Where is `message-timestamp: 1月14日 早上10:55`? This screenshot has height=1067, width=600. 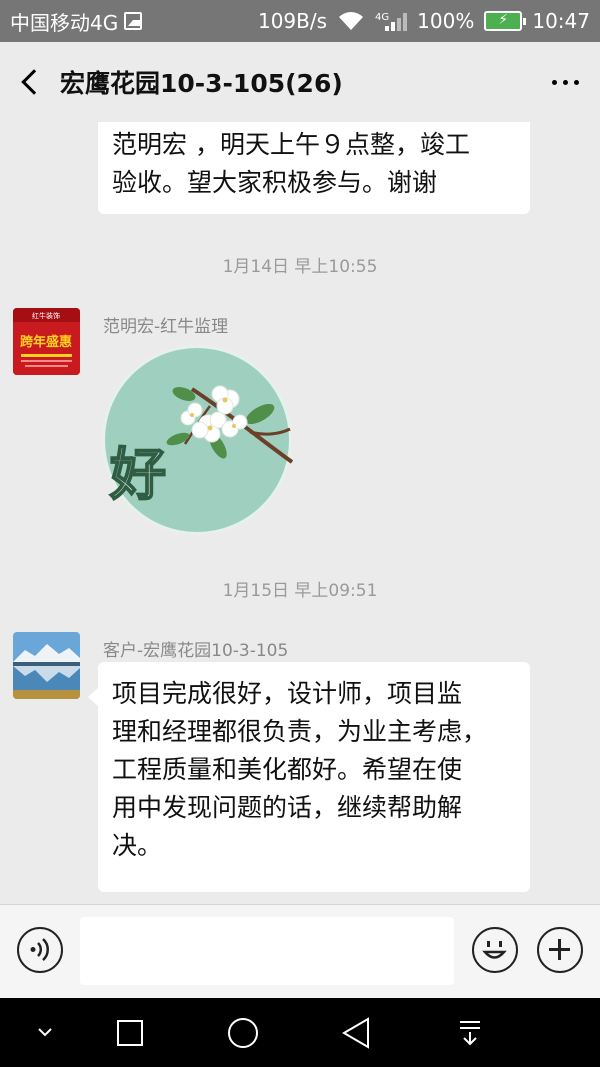
message-timestamp: 1月14日 早上10:55 is located at coordinates (300, 267).